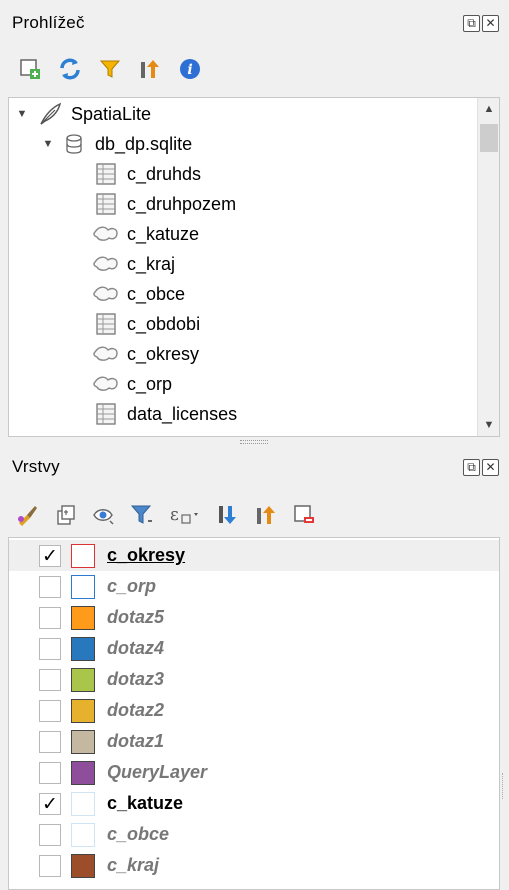  What do you see at coordinates (138, 834) in the screenshot?
I see `layer-name: c_obce` at bounding box center [138, 834].